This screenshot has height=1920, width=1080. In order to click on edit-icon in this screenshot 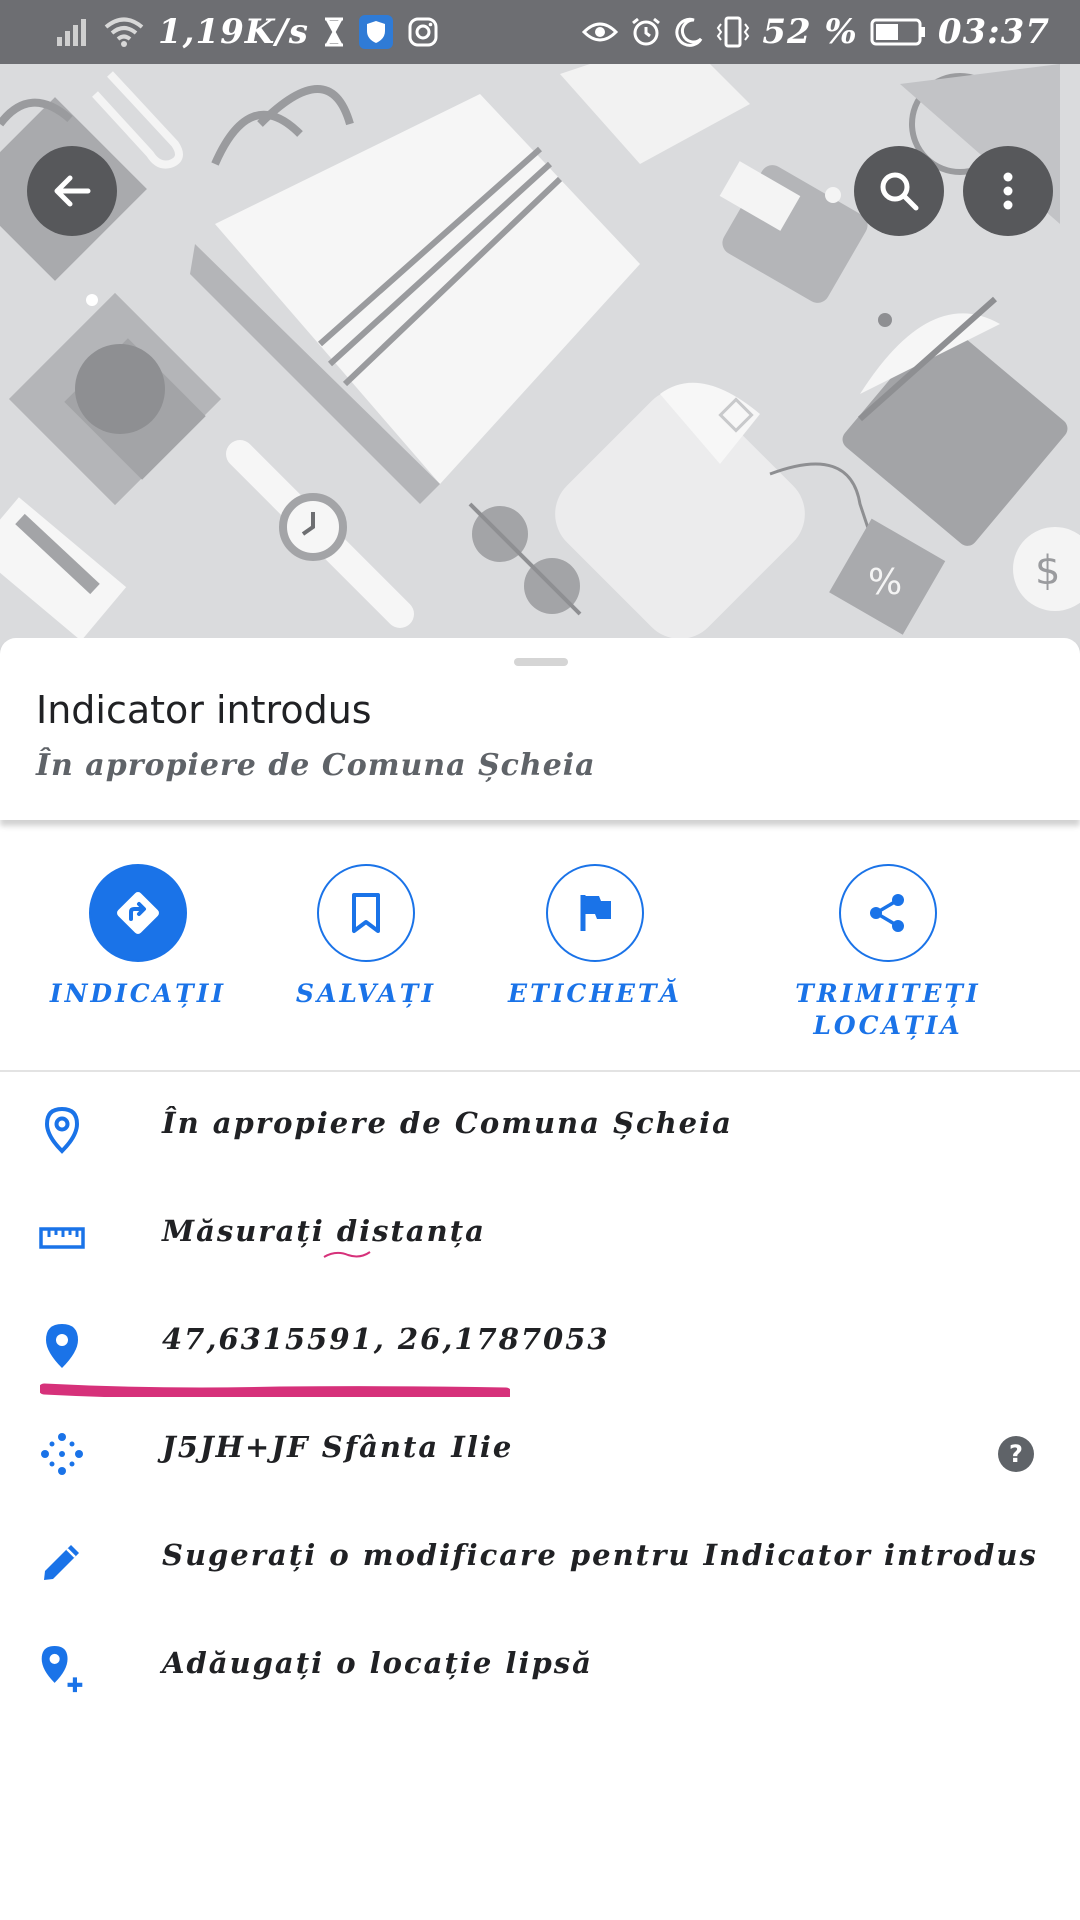, I will do `click(62, 1562)`.